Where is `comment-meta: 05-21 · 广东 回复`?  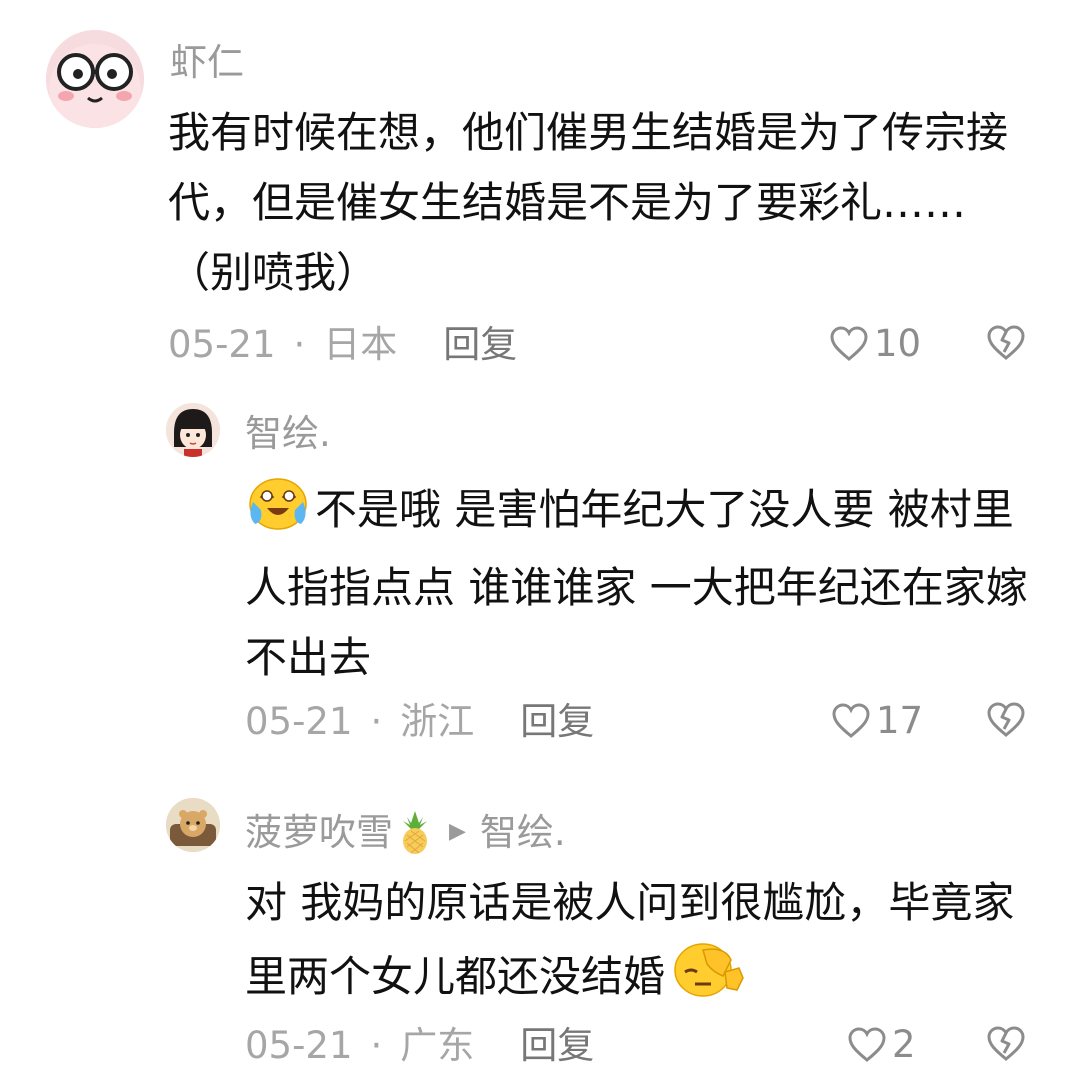 comment-meta: 05-21 · 广东 回复 is located at coordinates (419, 1045).